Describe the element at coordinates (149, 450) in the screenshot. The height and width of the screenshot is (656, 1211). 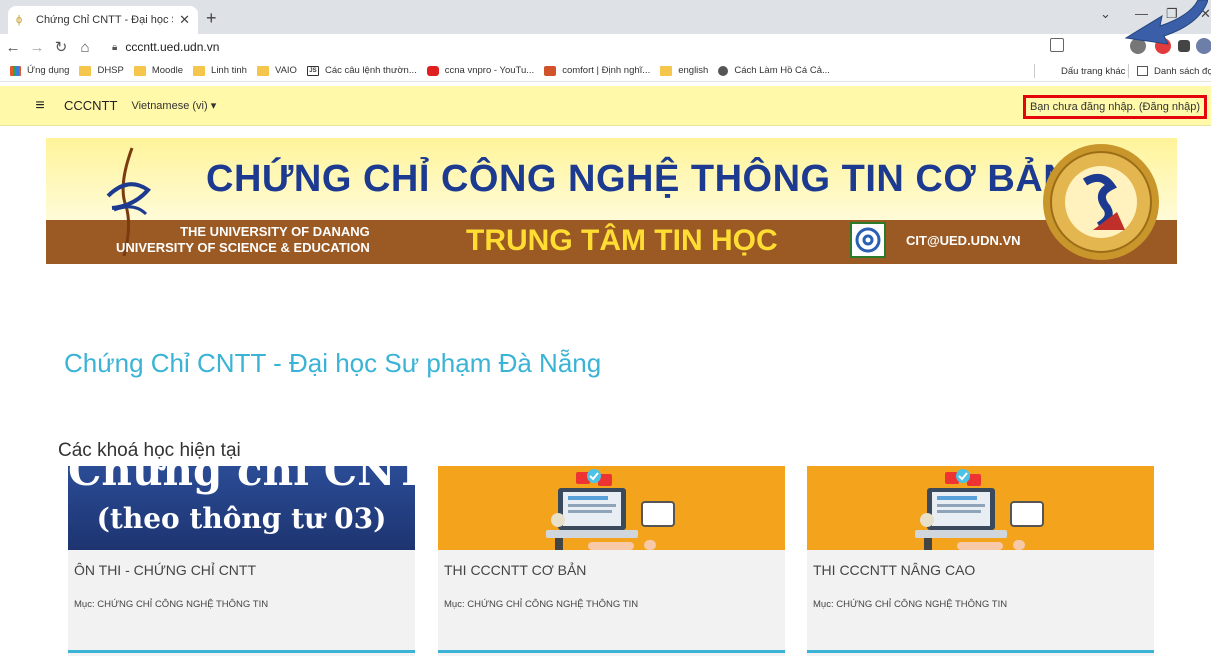
I see `section-title: Các khoá học hiện tại` at that location.